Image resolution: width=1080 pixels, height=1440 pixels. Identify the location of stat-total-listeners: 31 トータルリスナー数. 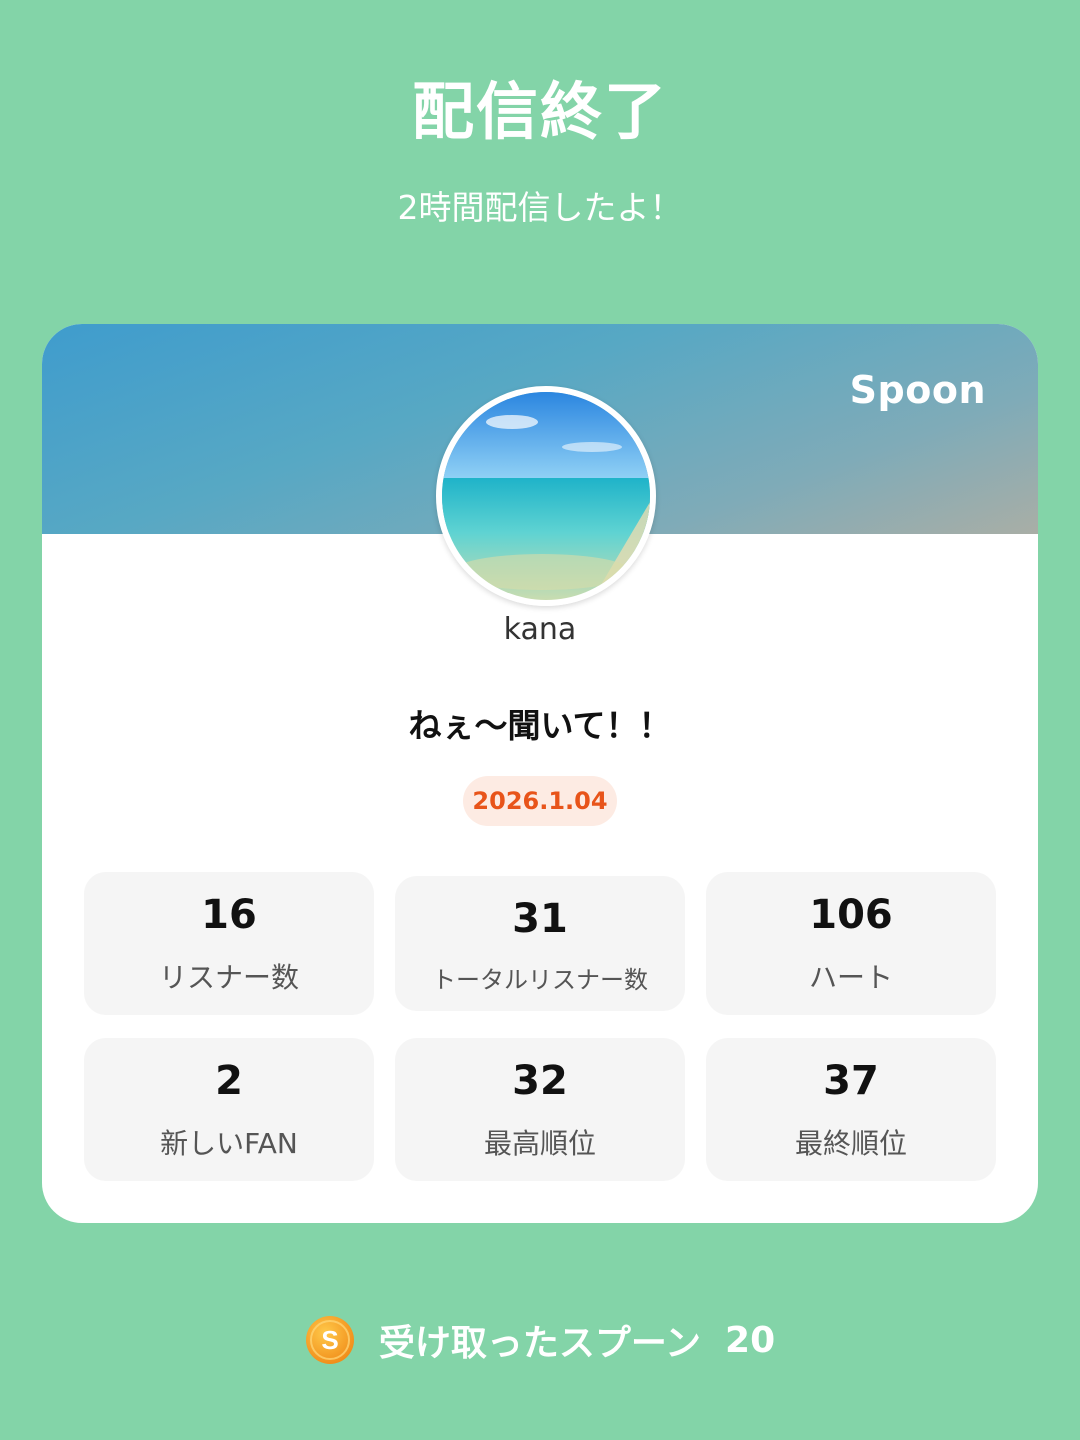
(540, 943).